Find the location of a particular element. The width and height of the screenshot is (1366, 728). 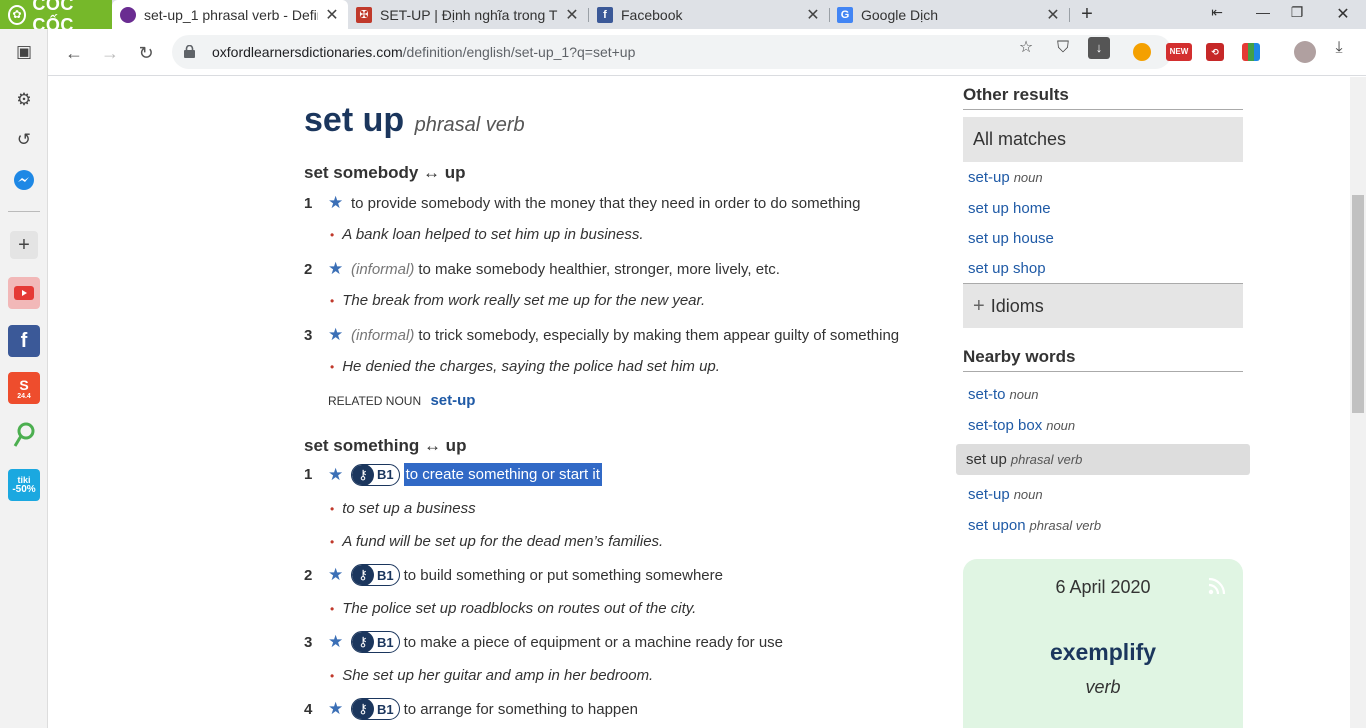

sense-definition: to arrange for something to happen is located at coordinates (520, 709).